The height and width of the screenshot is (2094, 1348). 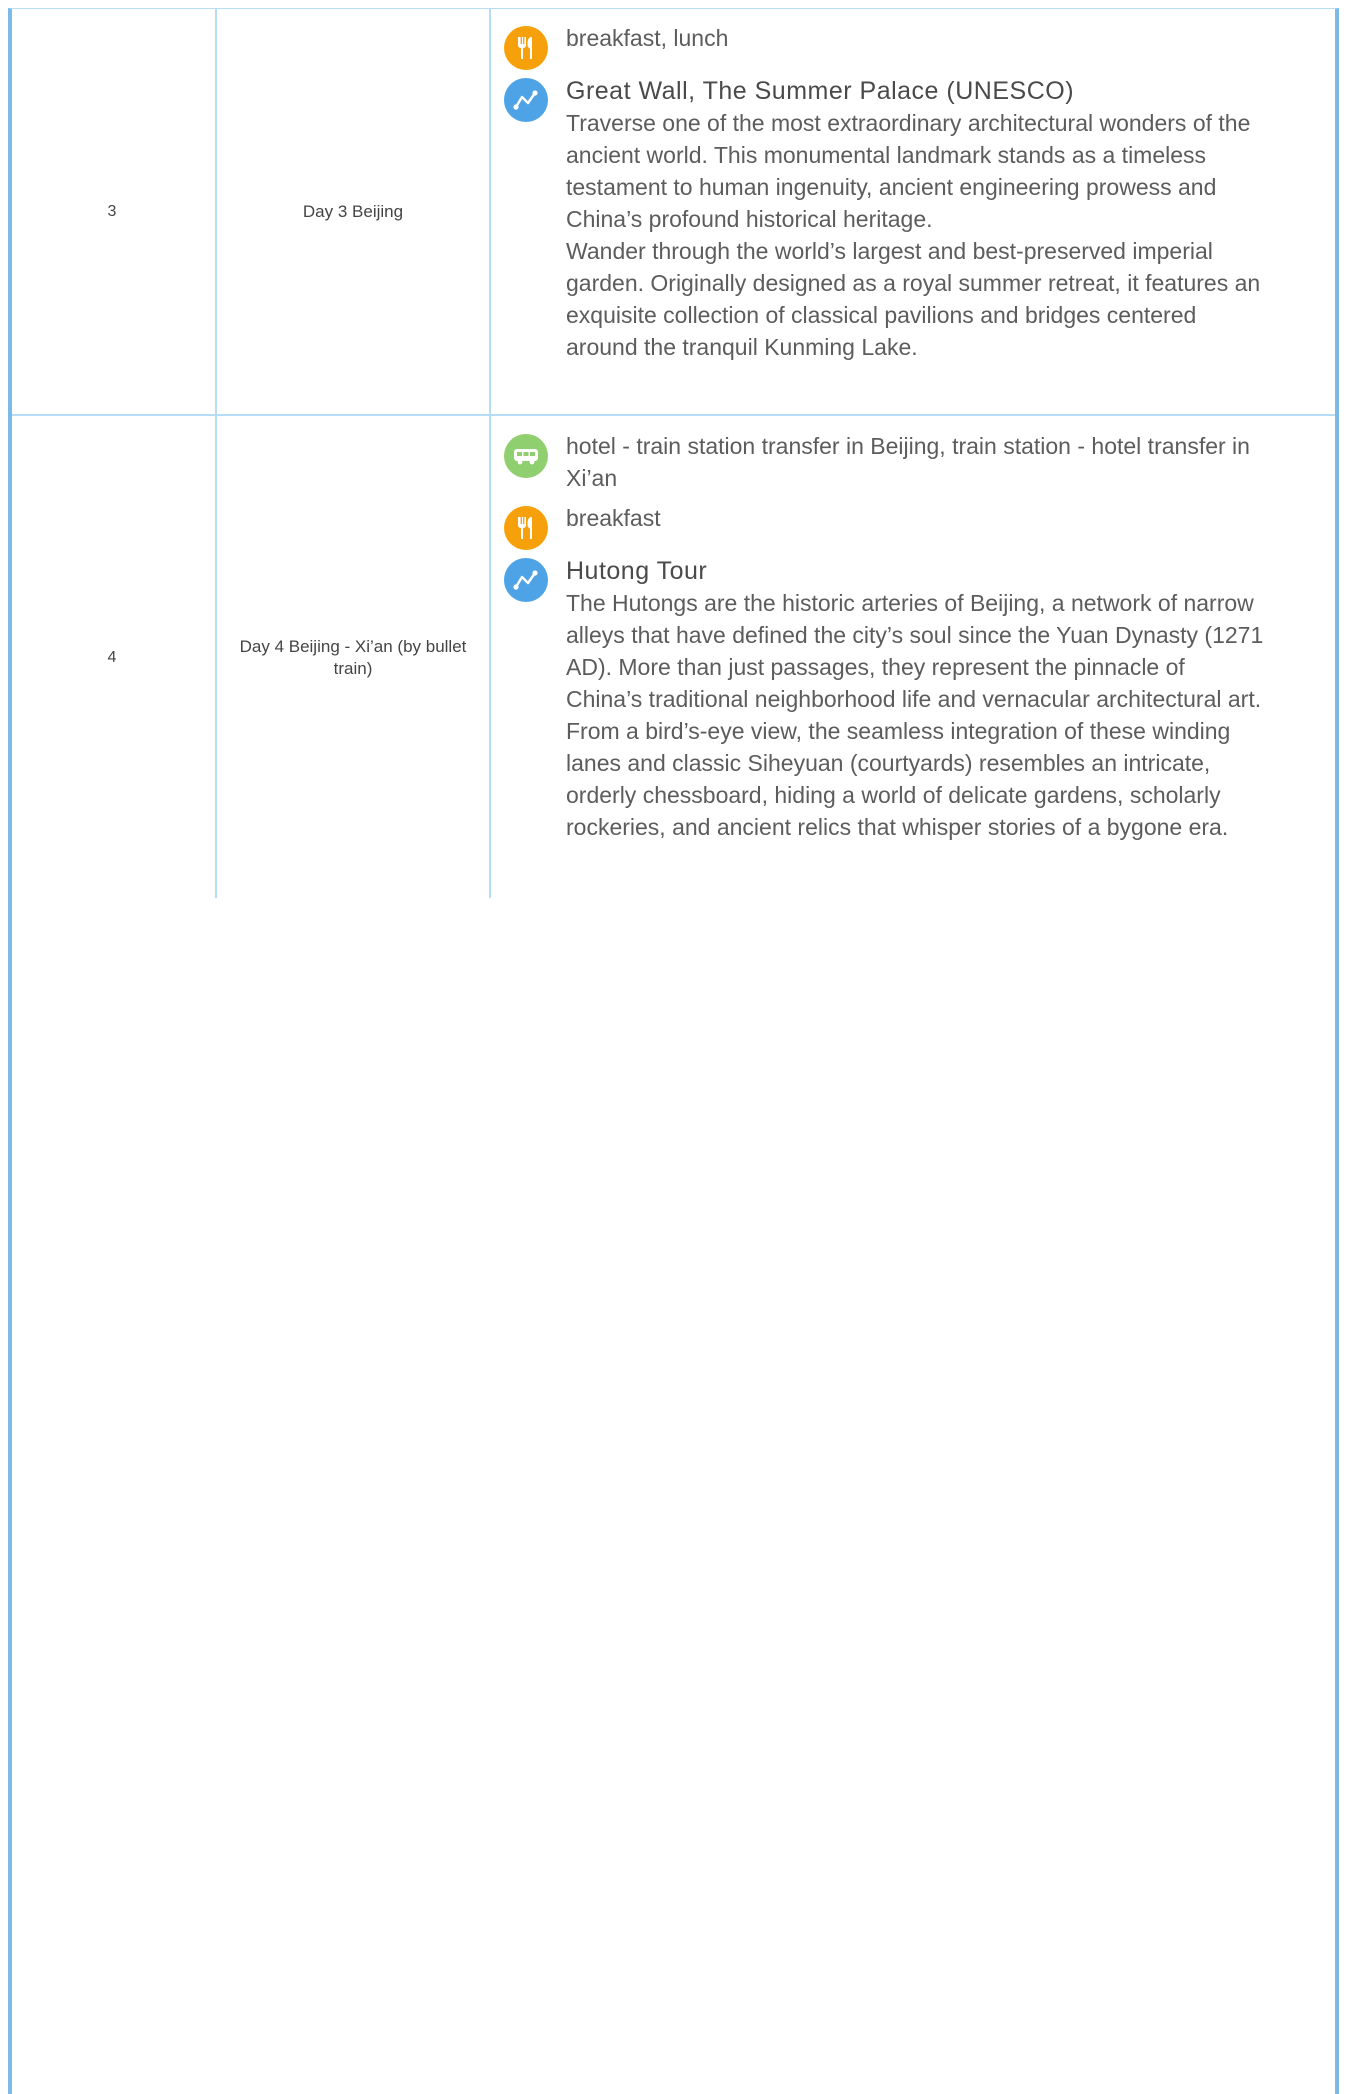 What do you see at coordinates (112, 657) in the screenshot?
I see `day-number: 4` at bounding box center [112, 657].